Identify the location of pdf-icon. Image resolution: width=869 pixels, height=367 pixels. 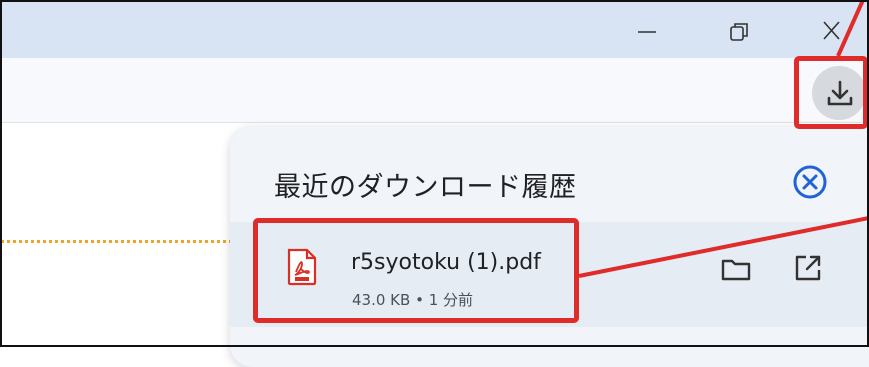
(302, 267).